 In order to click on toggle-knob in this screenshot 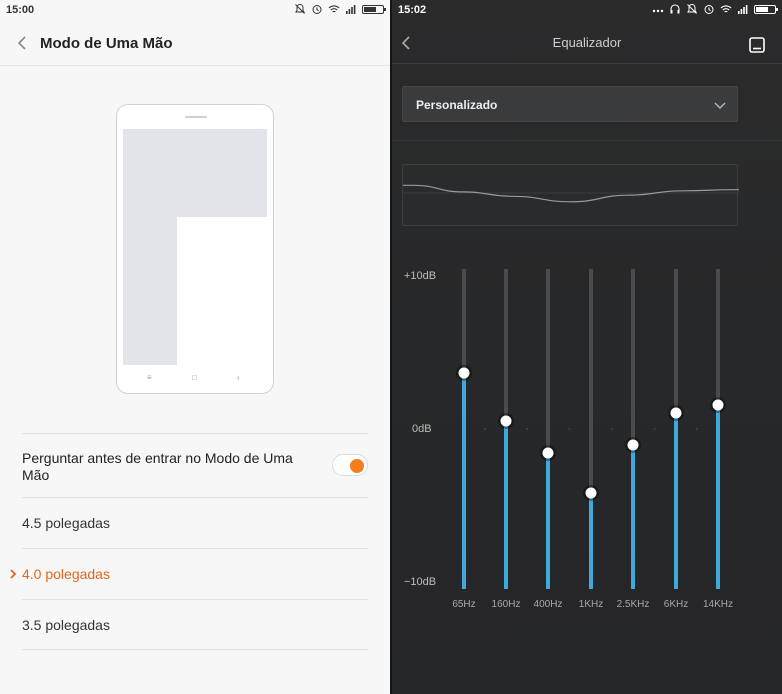, I will do `click(357, 466)`.